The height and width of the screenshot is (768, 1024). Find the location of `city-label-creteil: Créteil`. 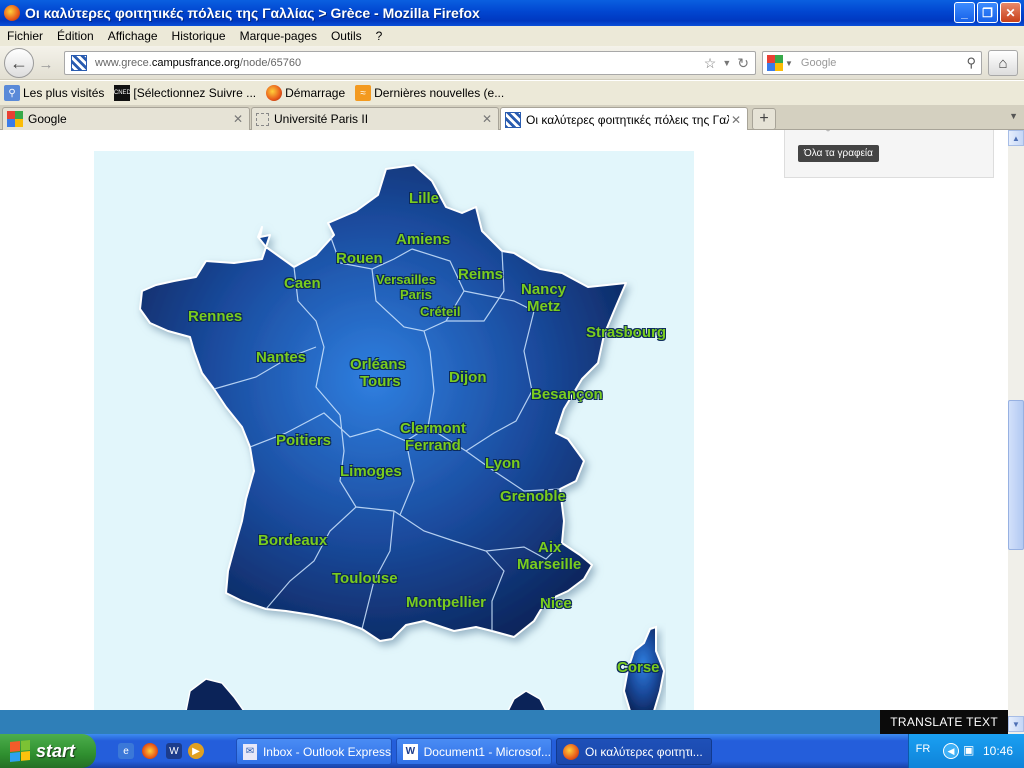

city-label-creteil: Créteil is located at coordinates (440, 311).